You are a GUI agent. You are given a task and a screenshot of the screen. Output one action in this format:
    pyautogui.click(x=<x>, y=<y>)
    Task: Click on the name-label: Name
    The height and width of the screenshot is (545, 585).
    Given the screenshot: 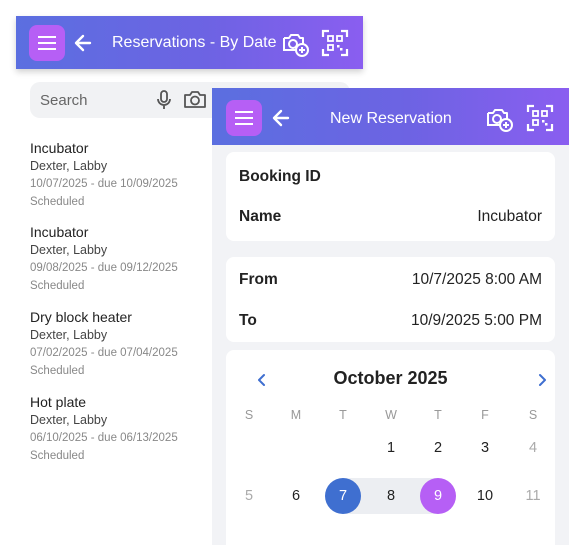 What is the action you would take?
    pyautogui.click(x=260, y=216)
    